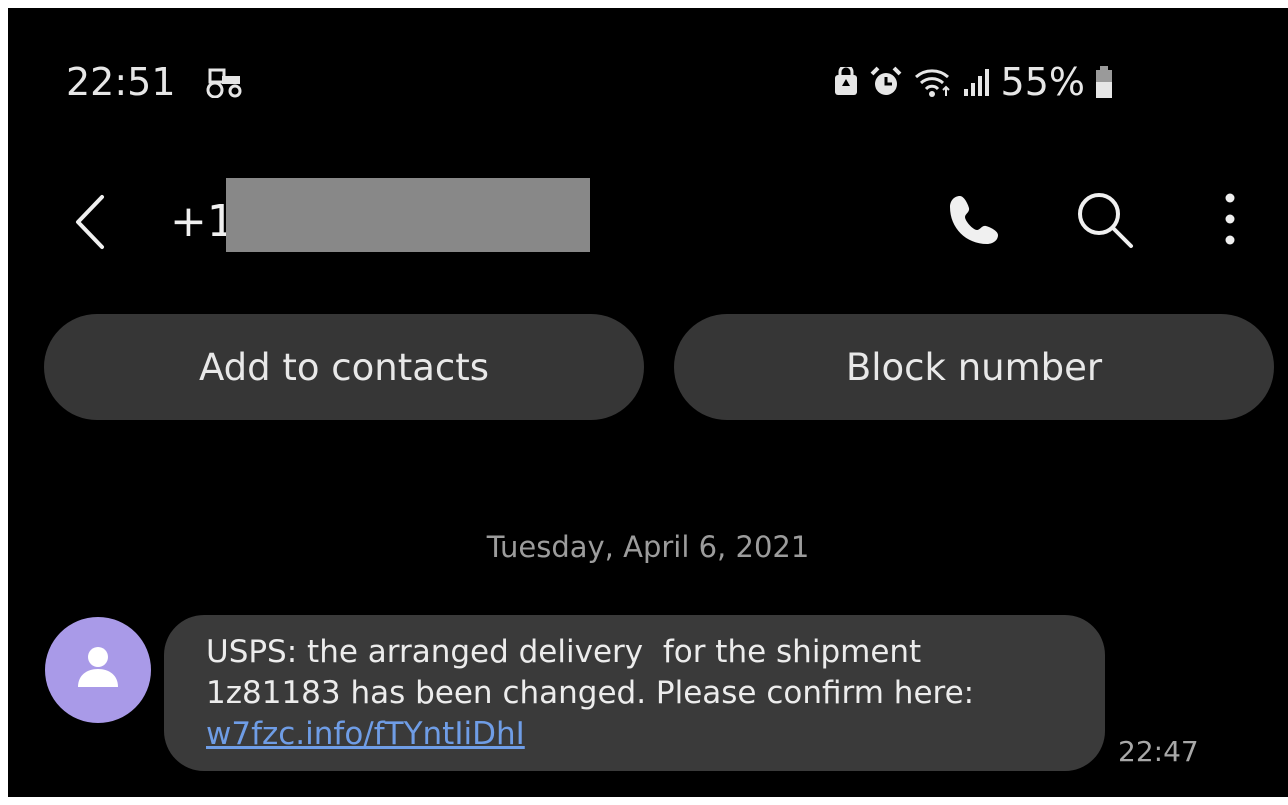  Describe the element at coordinates (1158, 751) in the screenshot. I see `message-timestamp: 22:47` at that location.